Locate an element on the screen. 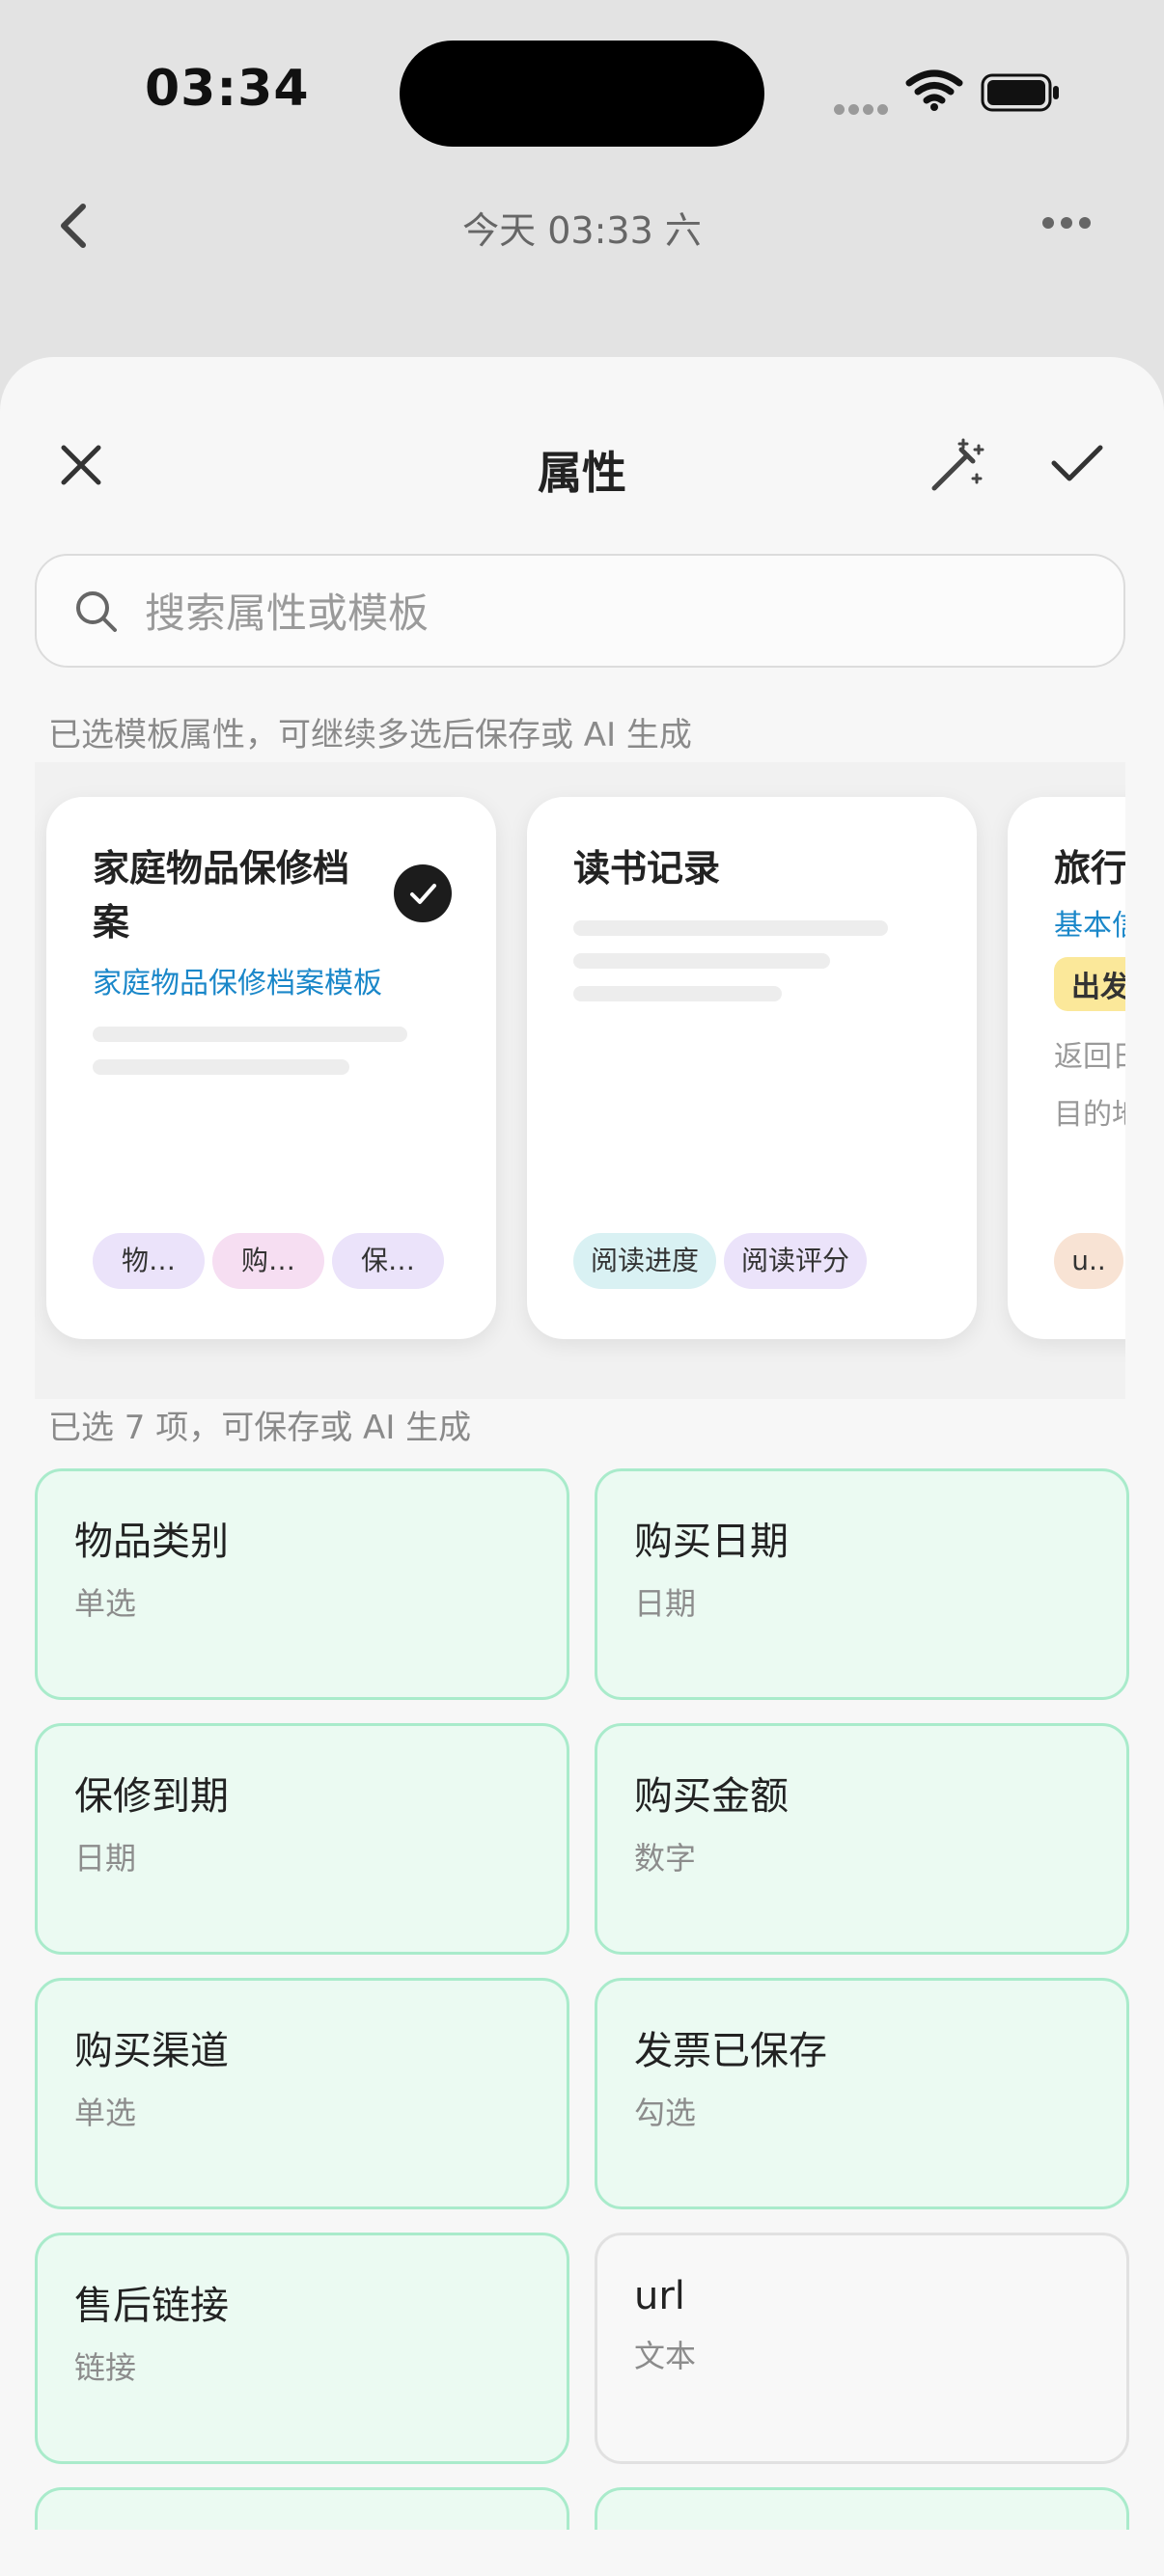 This screenshot has height=2576, width=1164. attribute-name: 保修到期 is located at coordinates (152, 1797).